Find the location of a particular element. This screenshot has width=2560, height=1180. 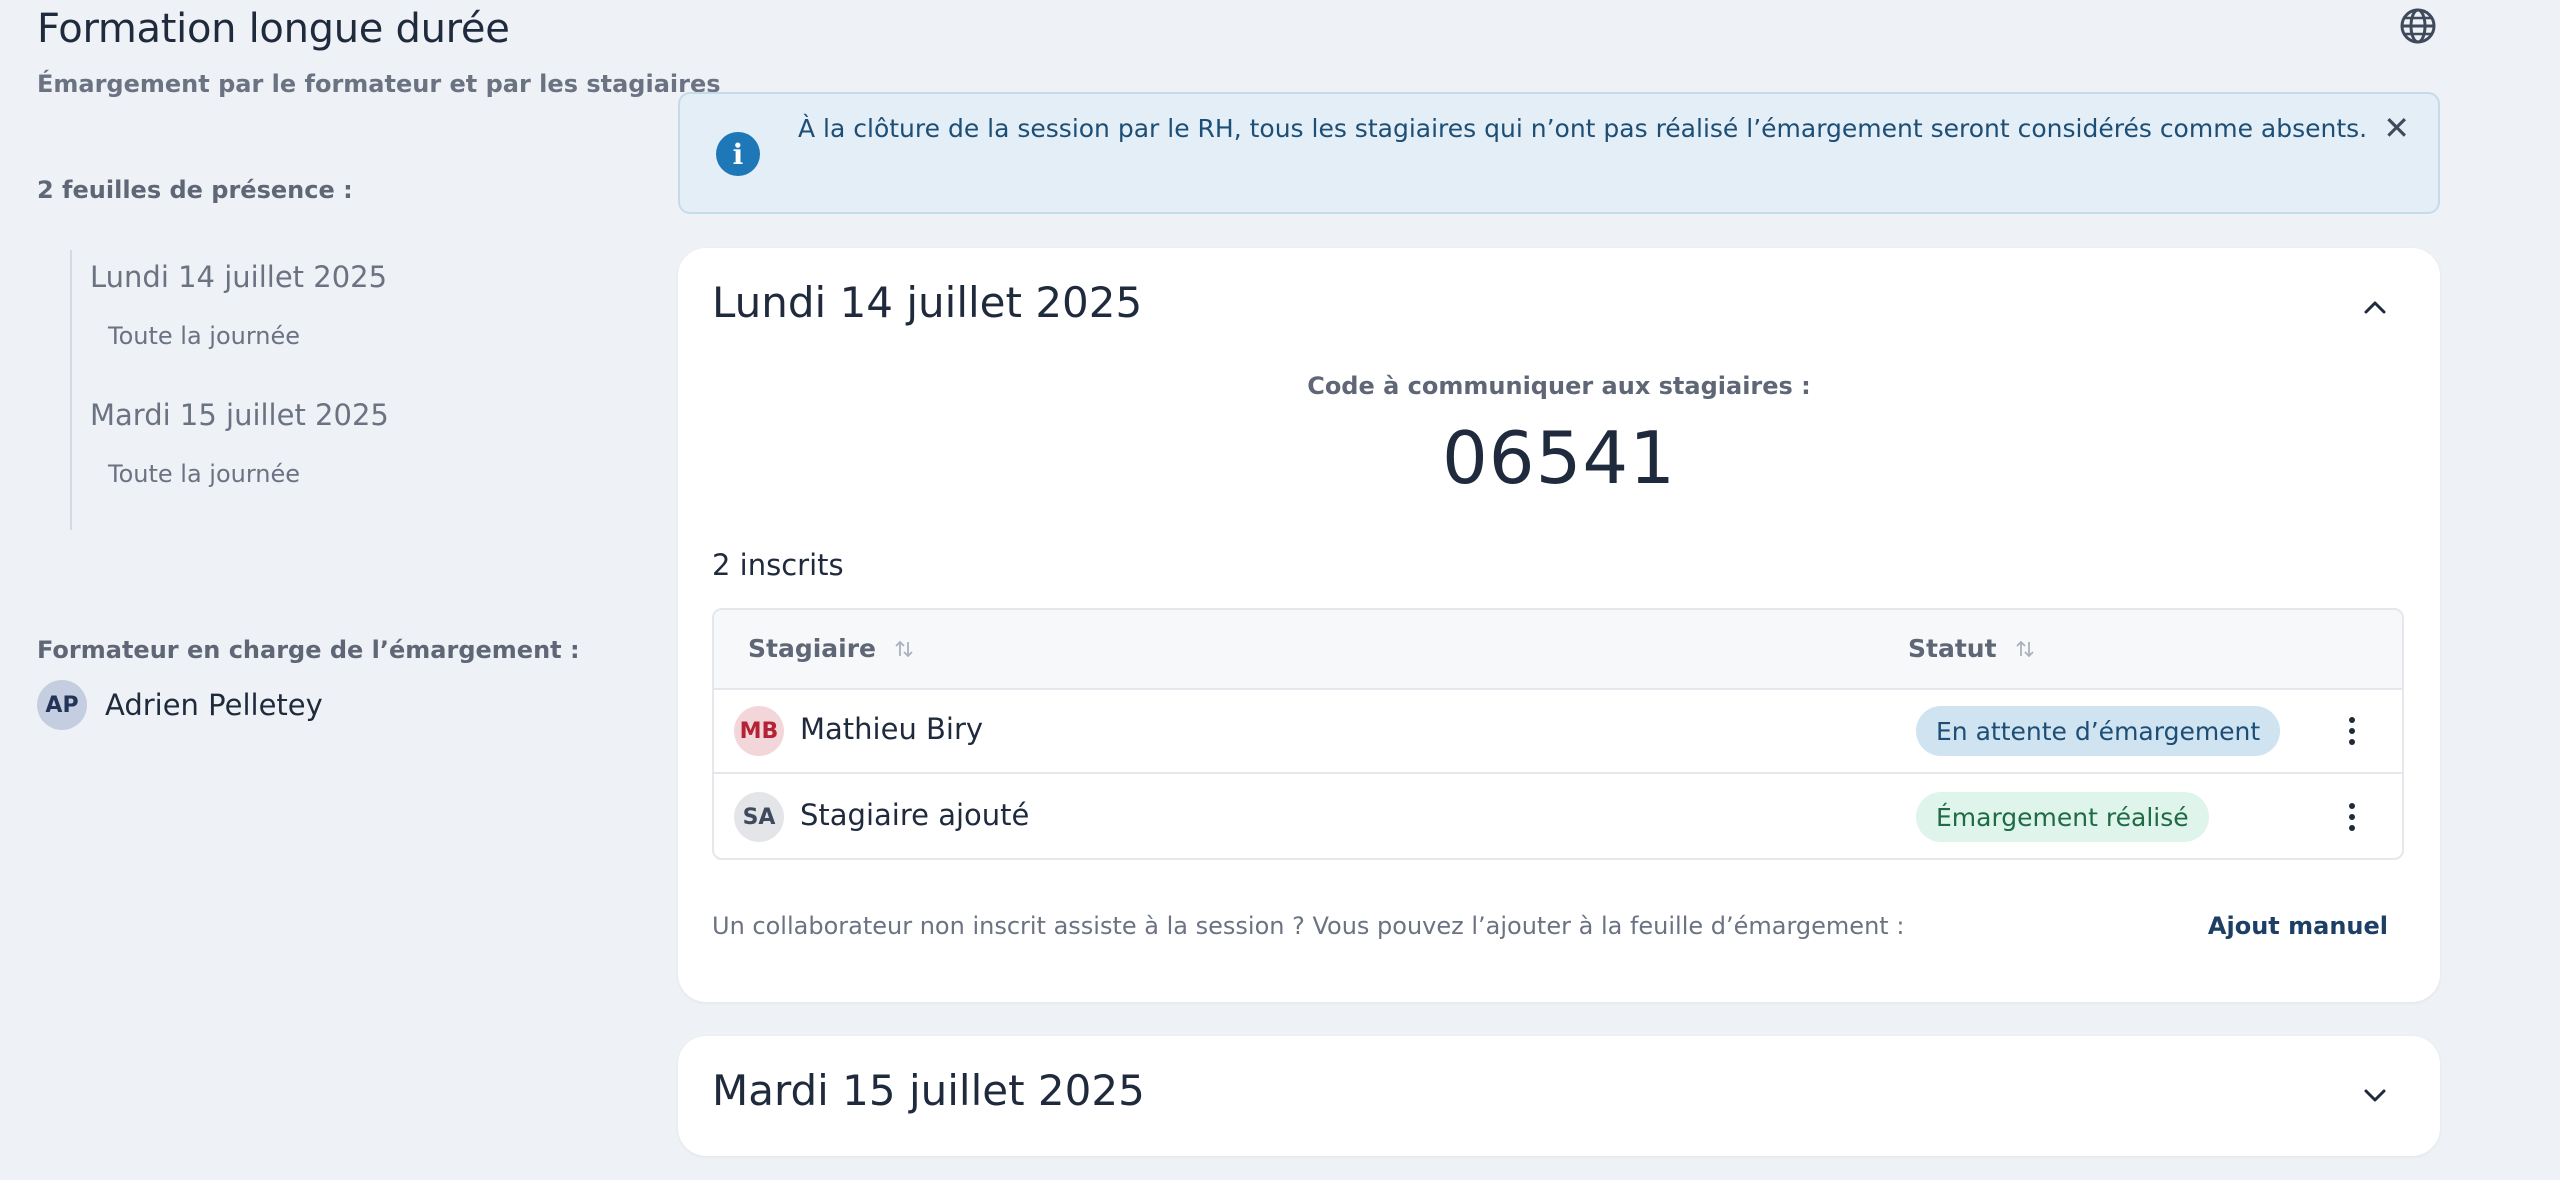

enrolled-count: 2 inscrits is located at coordinates (778, 565).